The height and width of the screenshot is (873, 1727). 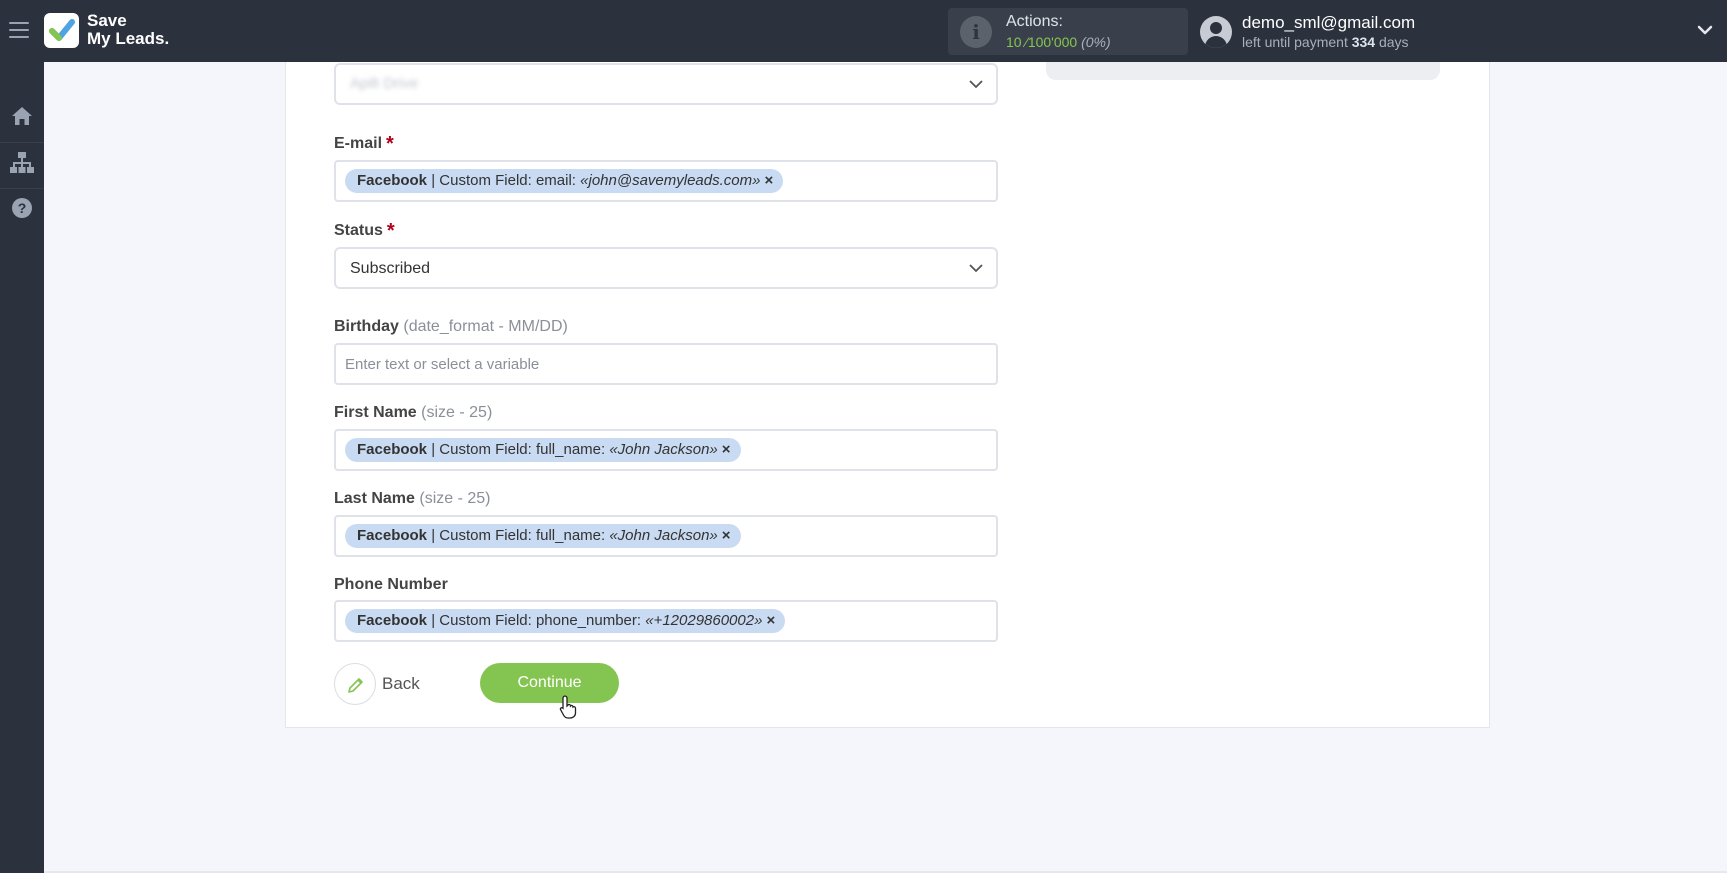 What do you see at coordinates (19, 30) in the screenshot?
I see `menu-icon` at bounding box center [19, 30].